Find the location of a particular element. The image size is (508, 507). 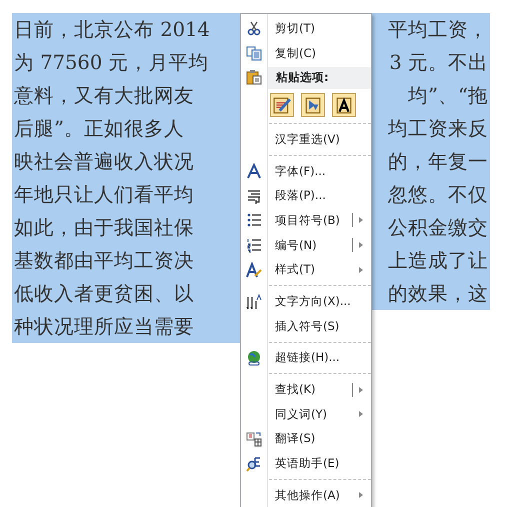

menu-item: 其他操作(A) is located at coordinates (306, 495).